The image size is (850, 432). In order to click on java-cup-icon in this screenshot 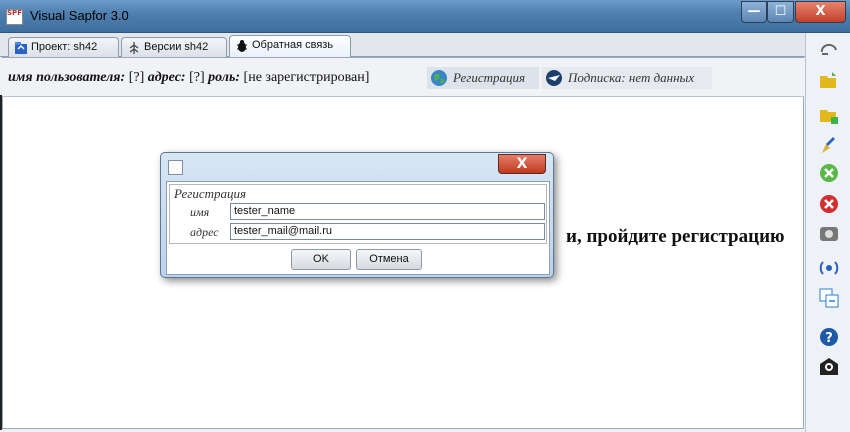, I will do `click(175, 167)`.